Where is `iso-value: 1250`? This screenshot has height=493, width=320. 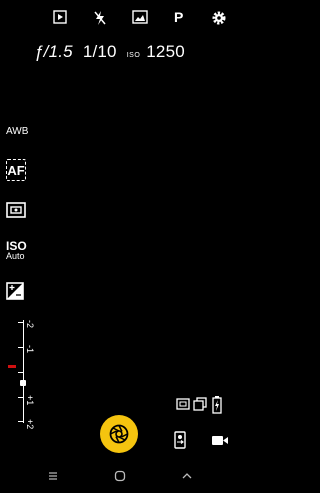 iso-value: 1250 is located at coordinates (165, 51).